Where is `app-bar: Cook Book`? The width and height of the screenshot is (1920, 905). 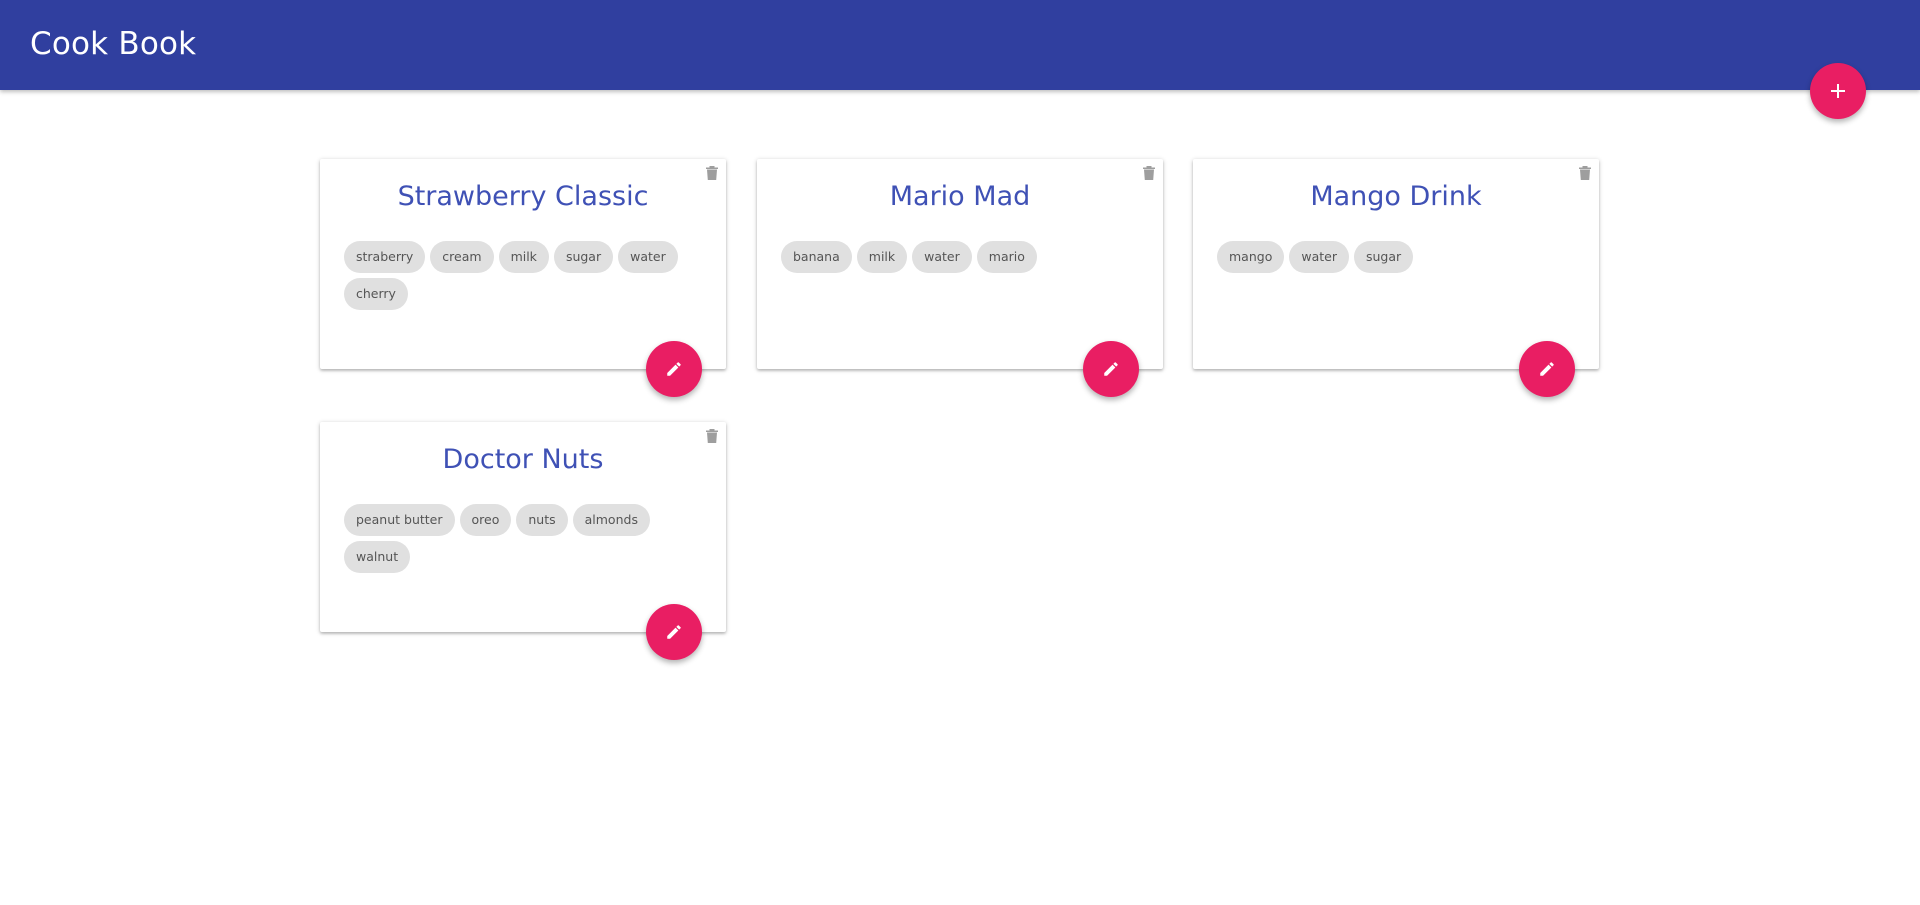
app-bar: Cook Book is located at coordinates (960, 45).